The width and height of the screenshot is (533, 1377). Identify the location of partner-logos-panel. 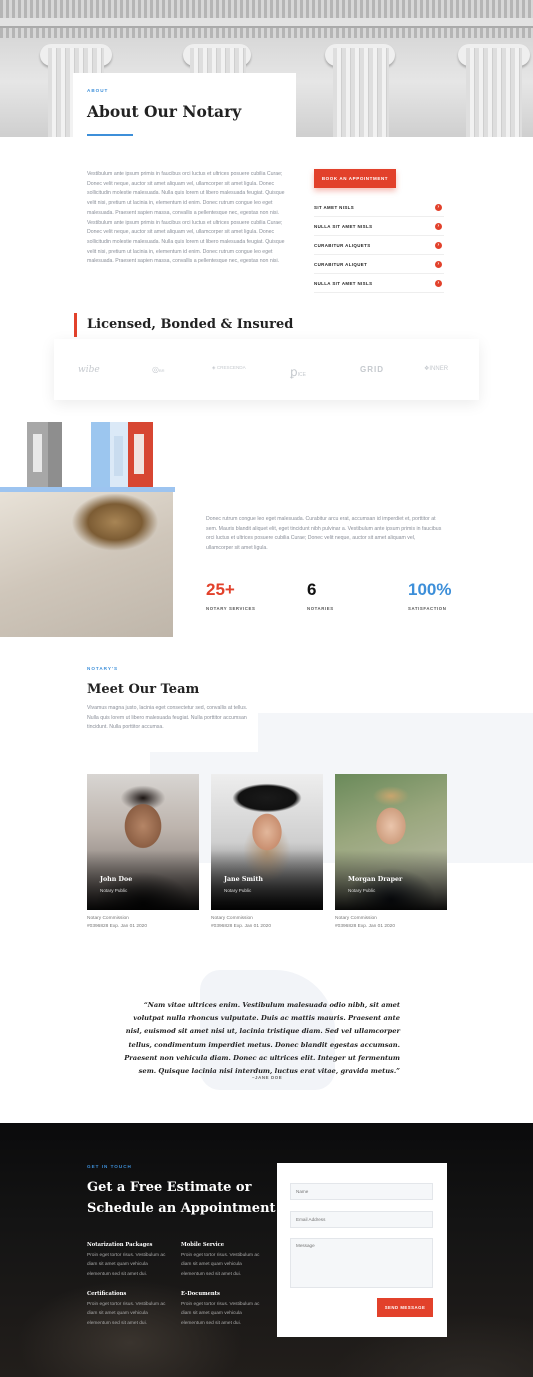
(266, 369).